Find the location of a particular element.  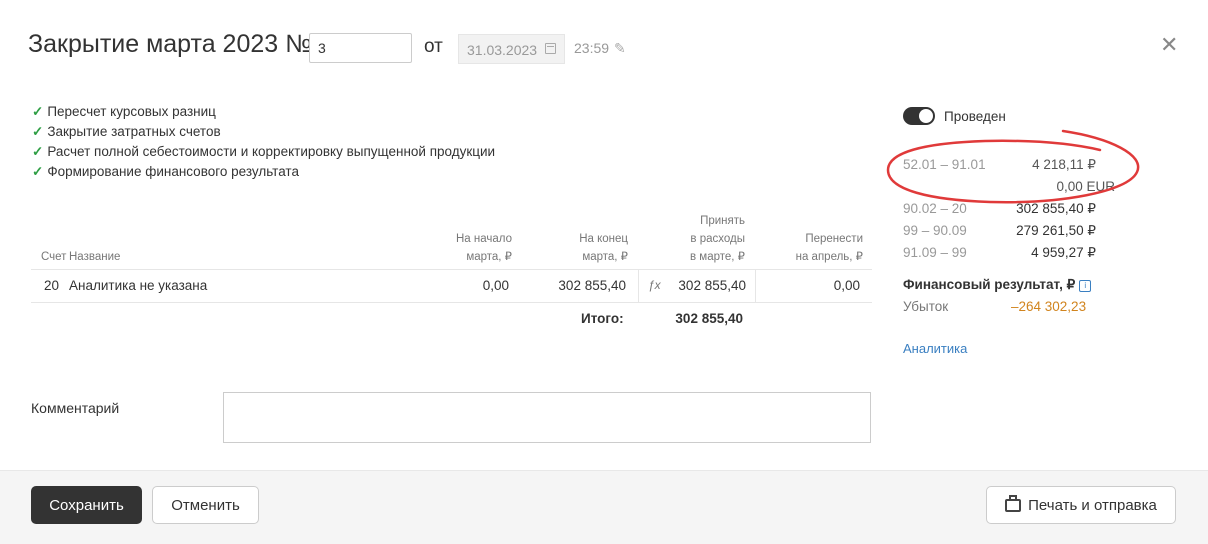

financial-result-title: Финансовый результат, ₽ i is located at coordinates (997, 285).